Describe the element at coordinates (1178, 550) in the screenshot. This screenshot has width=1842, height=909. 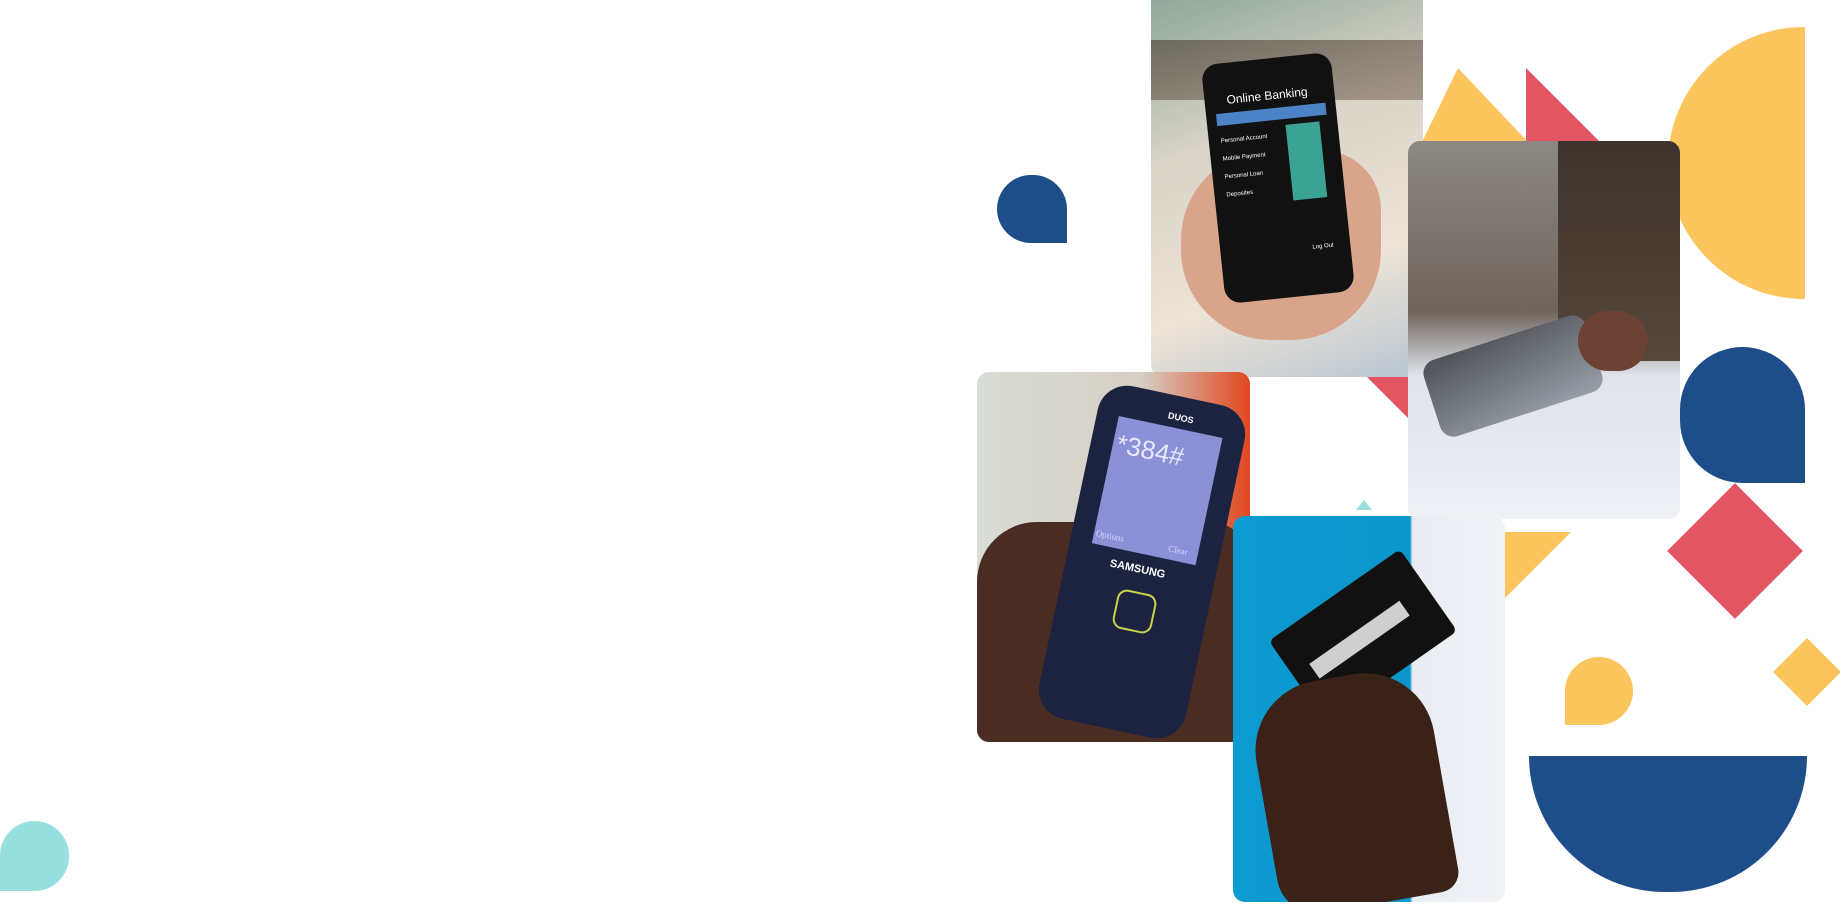
I see `soft-key-right: Clear` at that location.